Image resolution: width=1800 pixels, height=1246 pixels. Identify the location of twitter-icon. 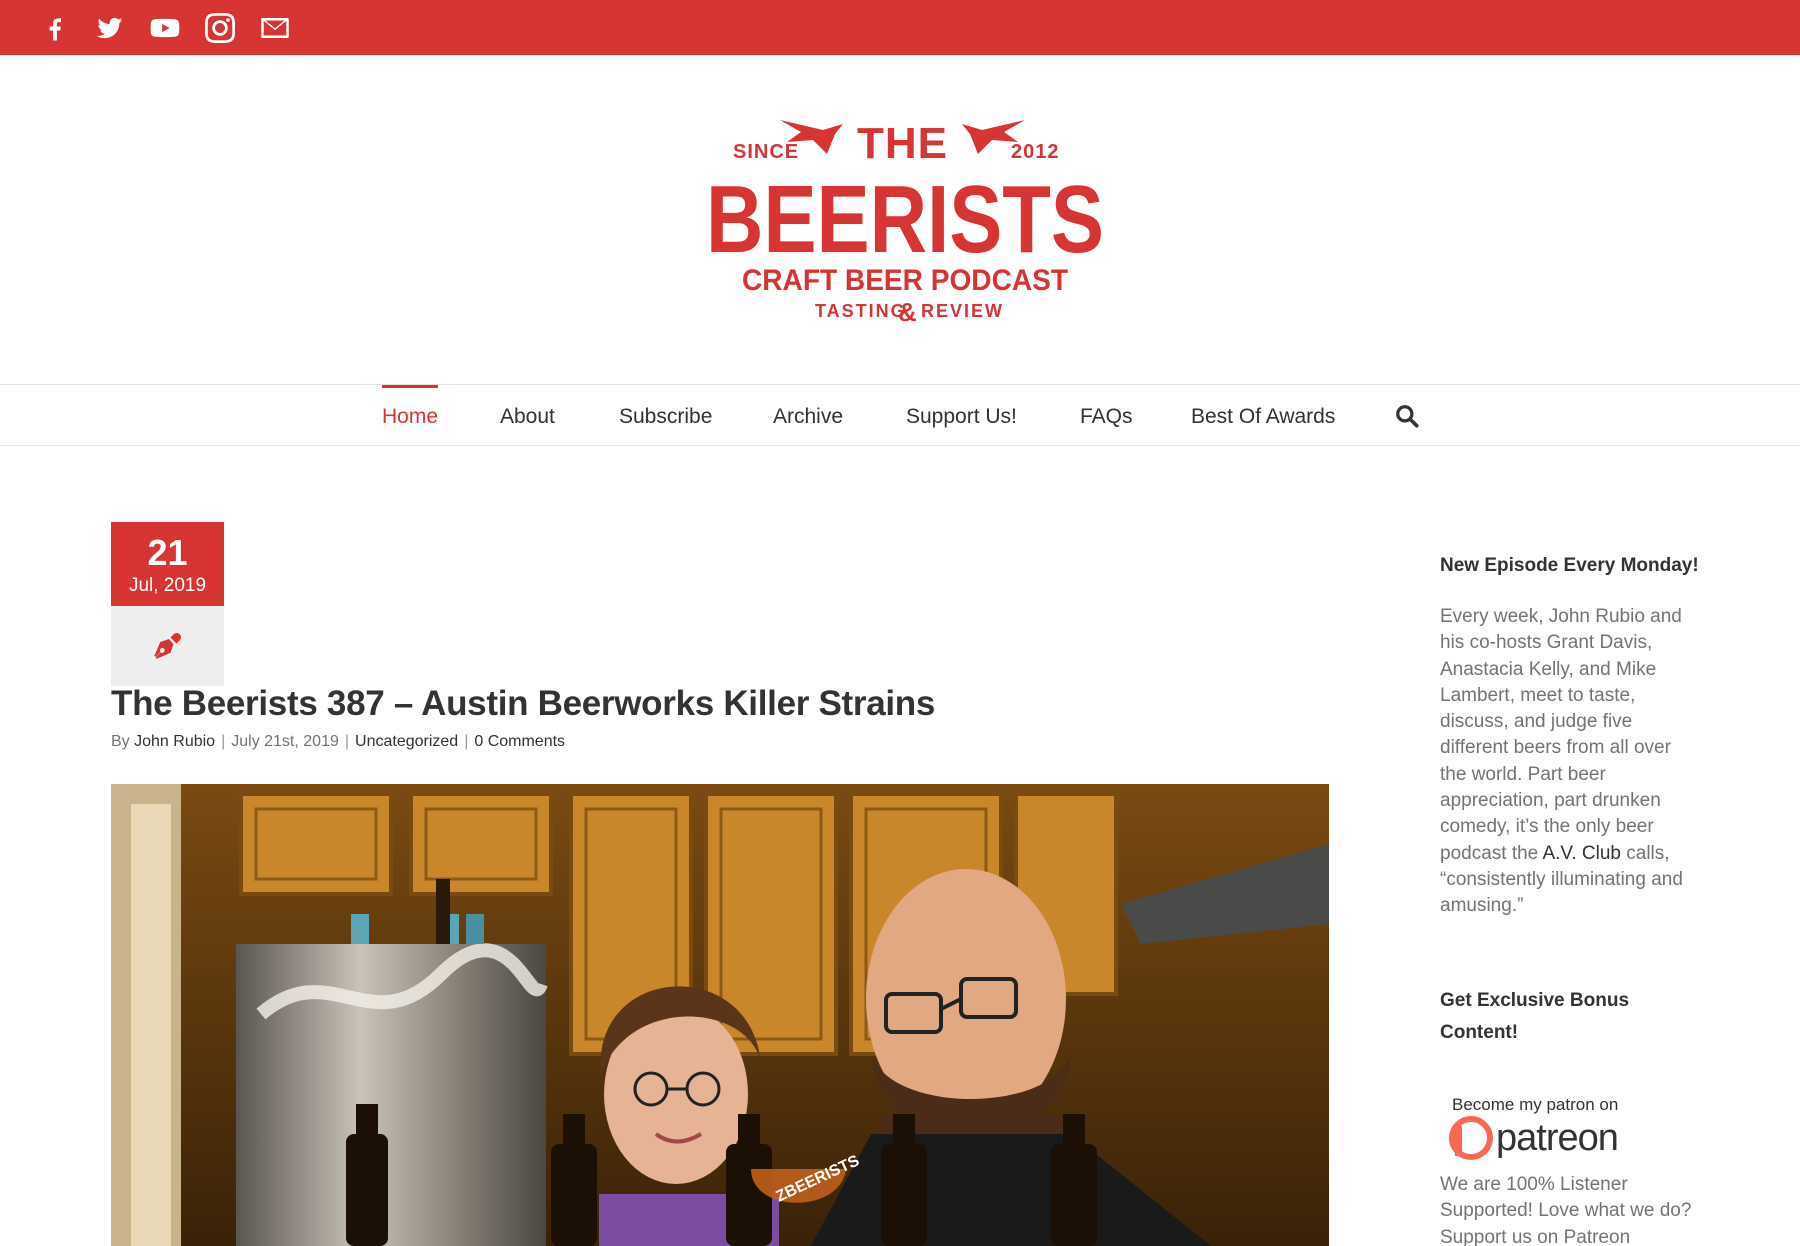
(110, 28).